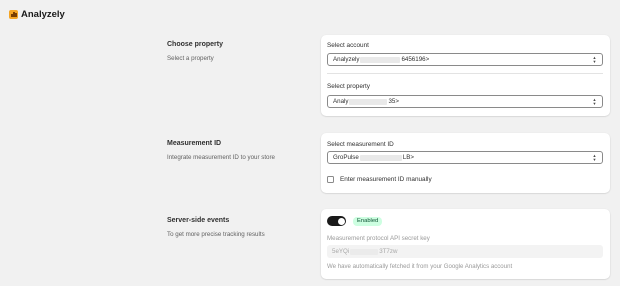  Describe the element at coordinates (341, 251) in the screenshot. I see `secret-key-value-start: 5eYQi` at that location.